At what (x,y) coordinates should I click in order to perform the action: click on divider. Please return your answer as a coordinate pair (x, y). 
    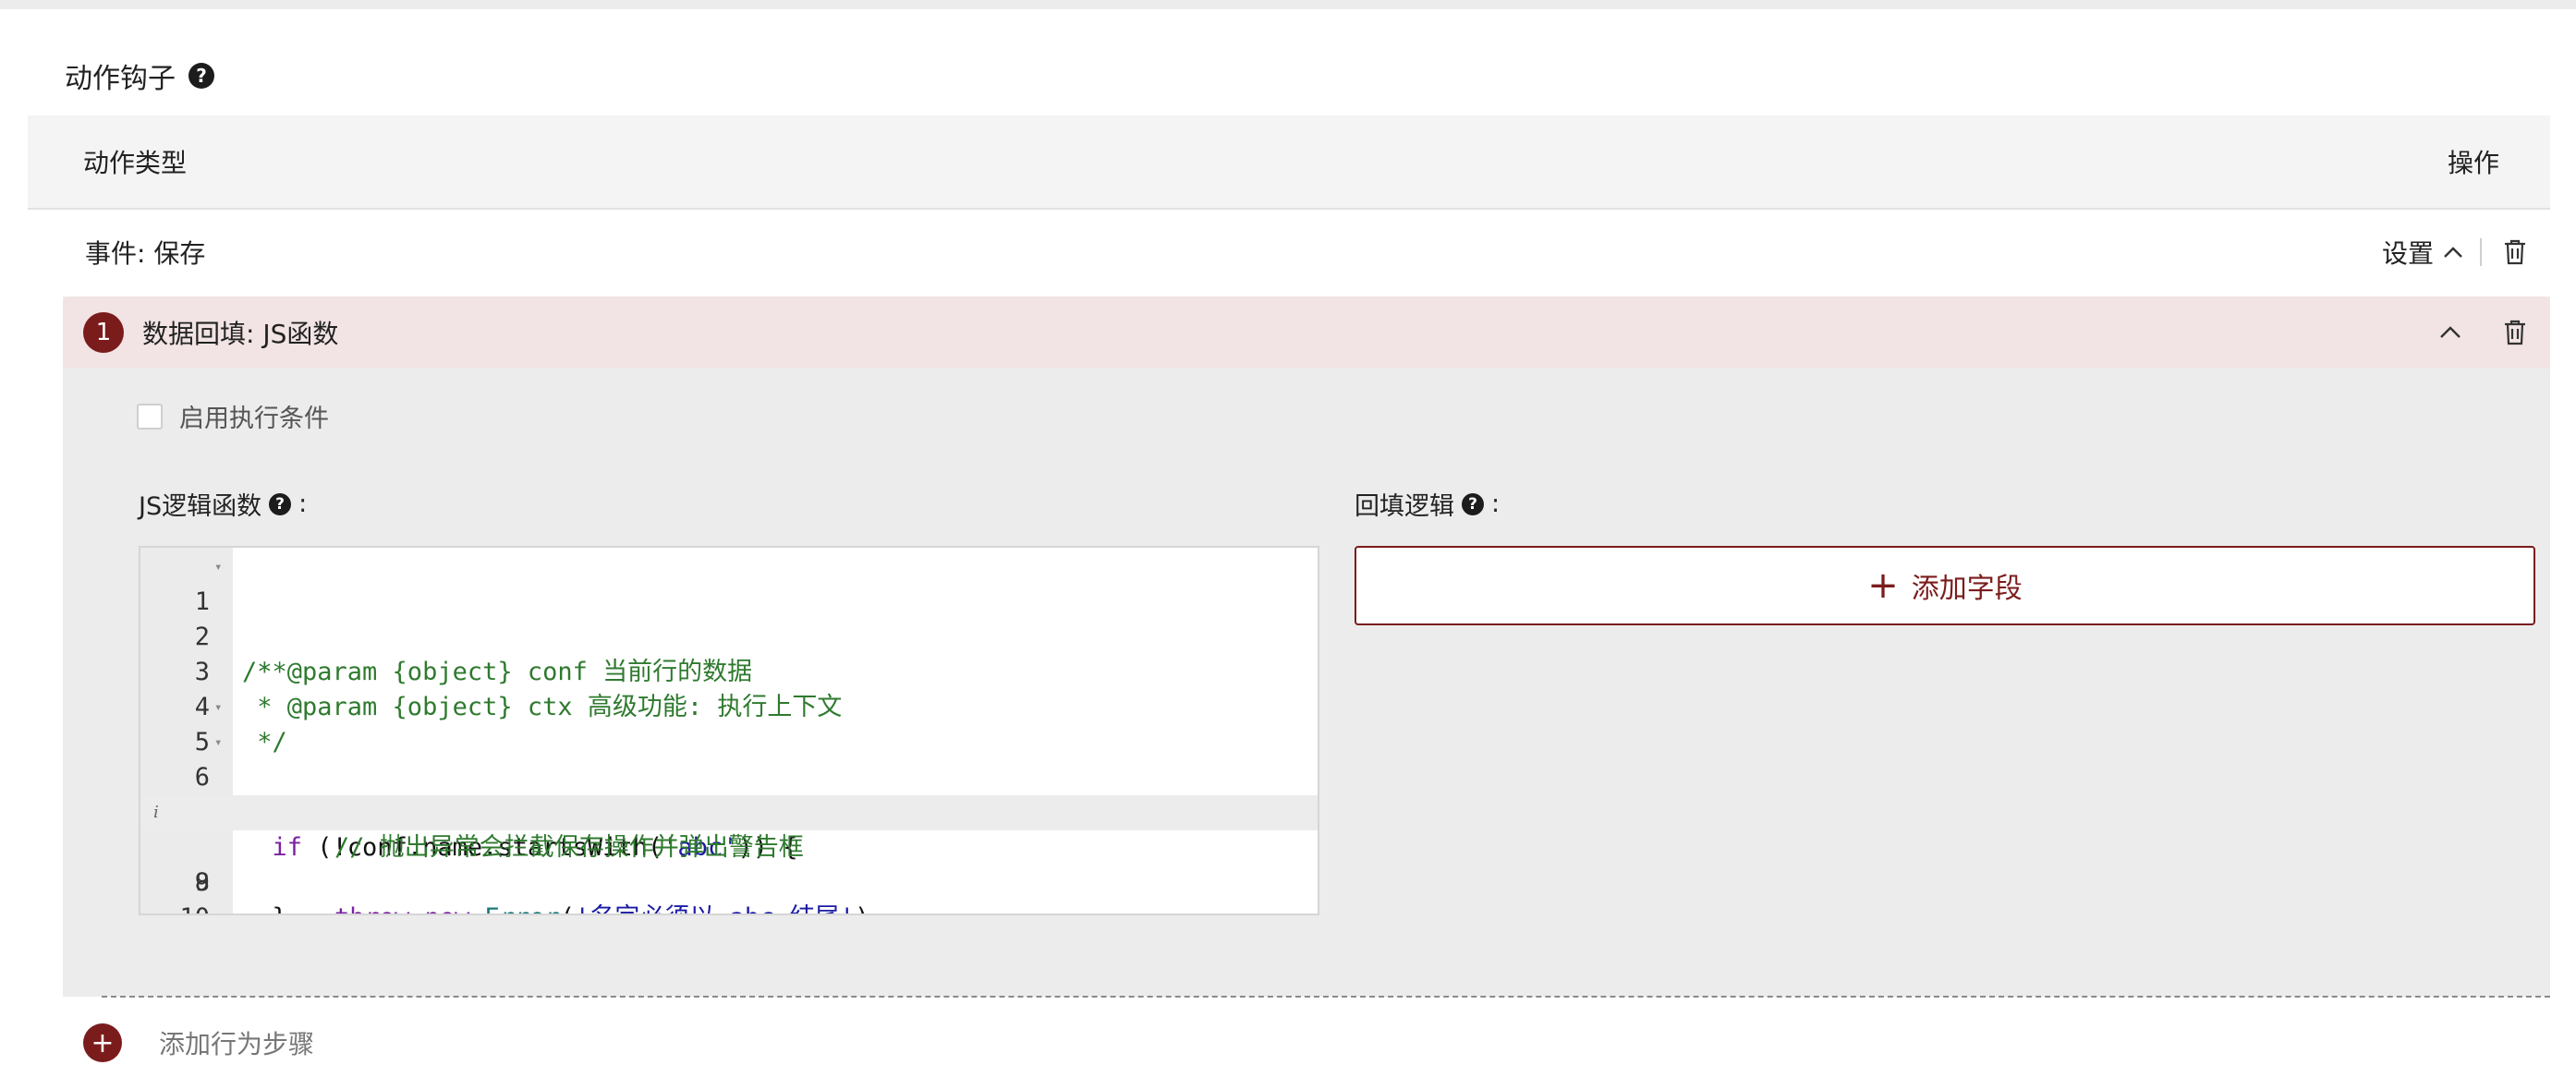
    Looking at the image, I should click on (2481, 252).